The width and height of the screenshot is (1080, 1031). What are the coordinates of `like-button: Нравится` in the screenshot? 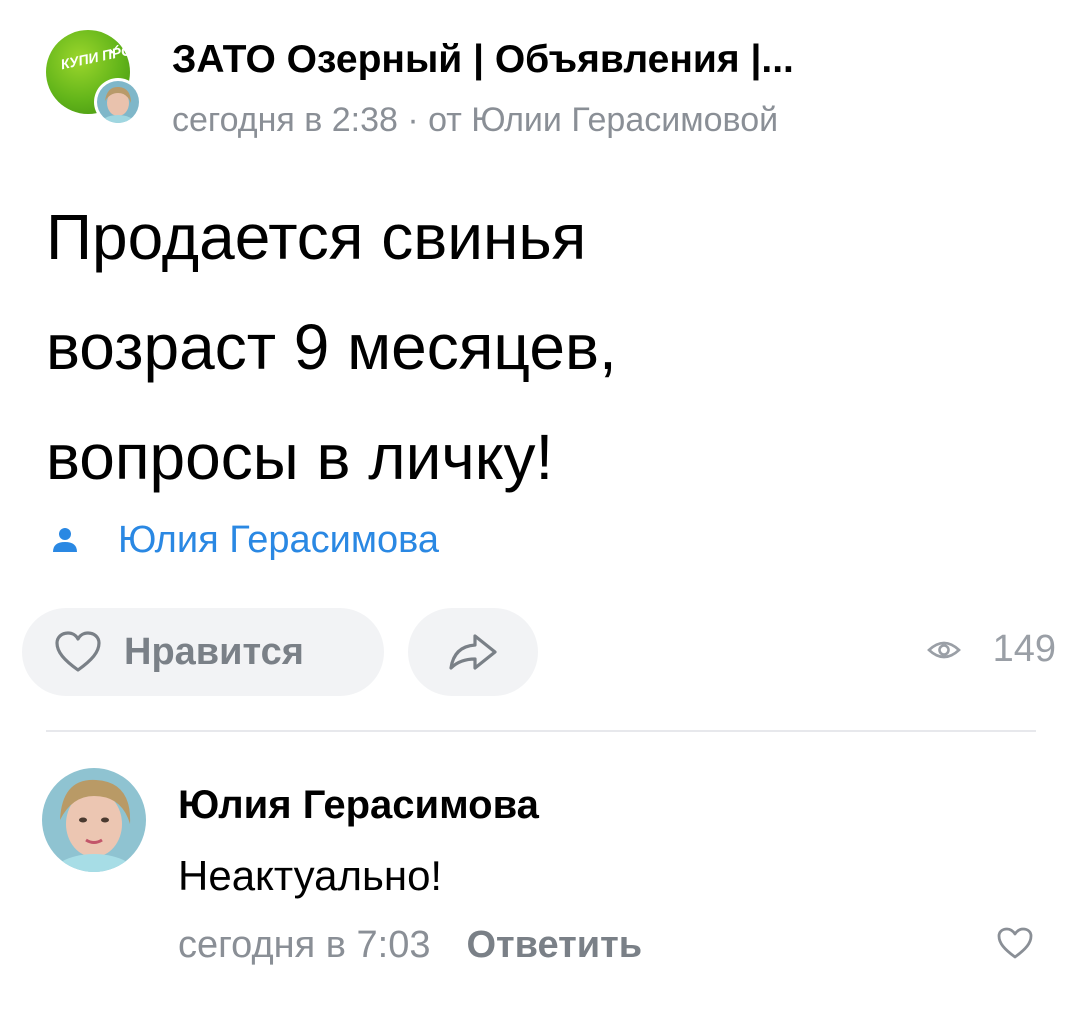 It's located at (203, 652).